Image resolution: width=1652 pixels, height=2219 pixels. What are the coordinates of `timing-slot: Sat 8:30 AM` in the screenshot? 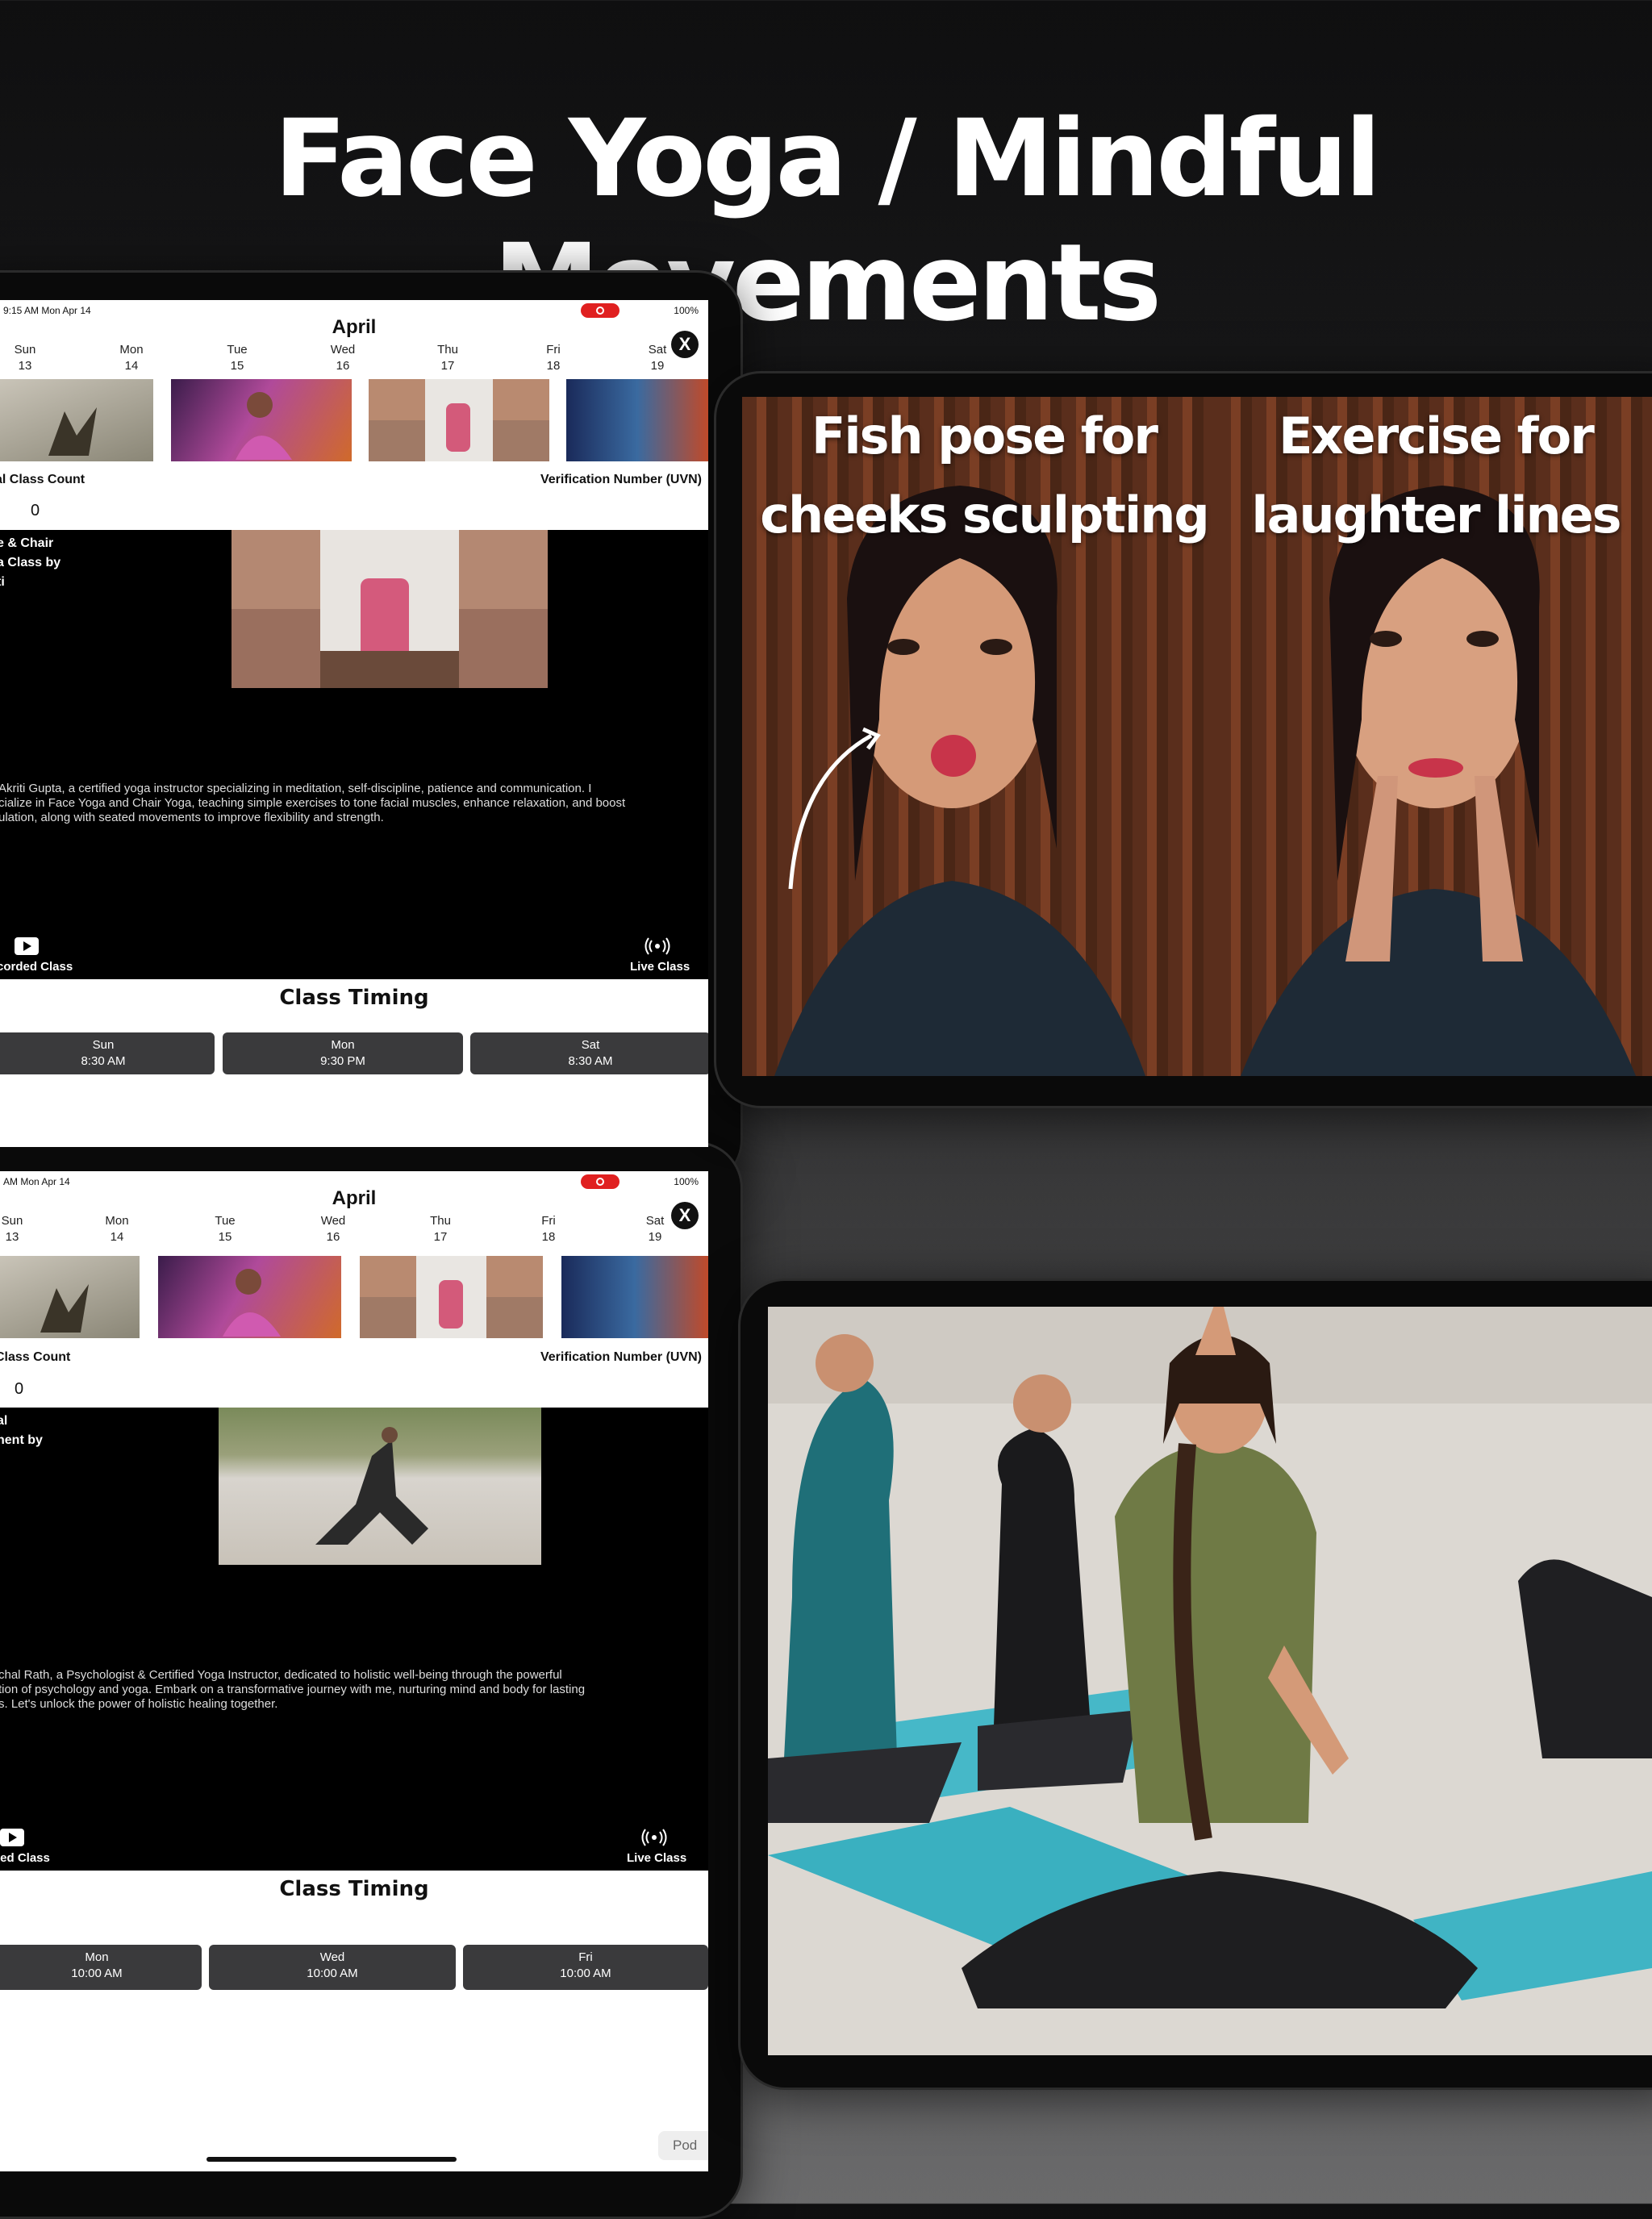 It's located at (589, 1053).